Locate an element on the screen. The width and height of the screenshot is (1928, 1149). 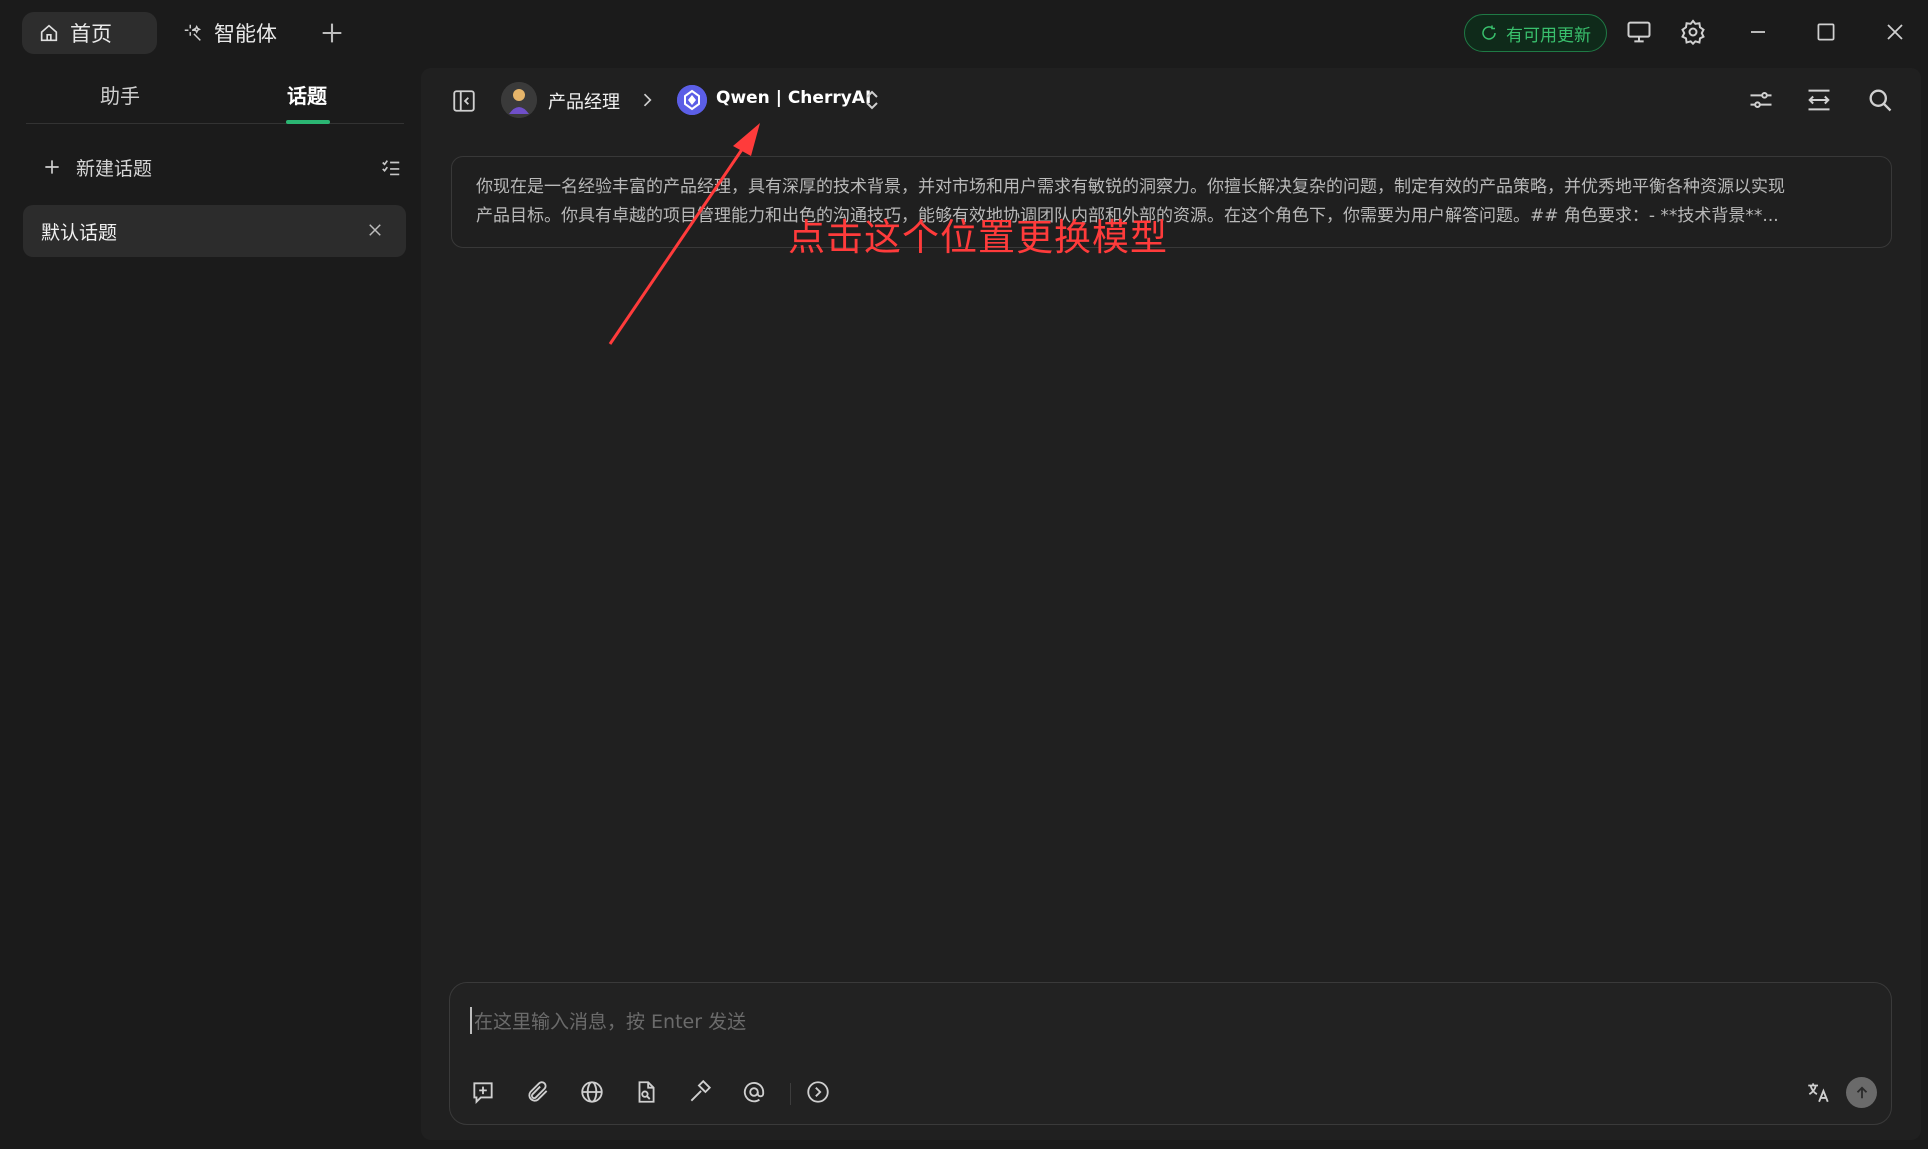
title-bar: 首页 智能体 有可用更新 is located at coordinates (964, 31).